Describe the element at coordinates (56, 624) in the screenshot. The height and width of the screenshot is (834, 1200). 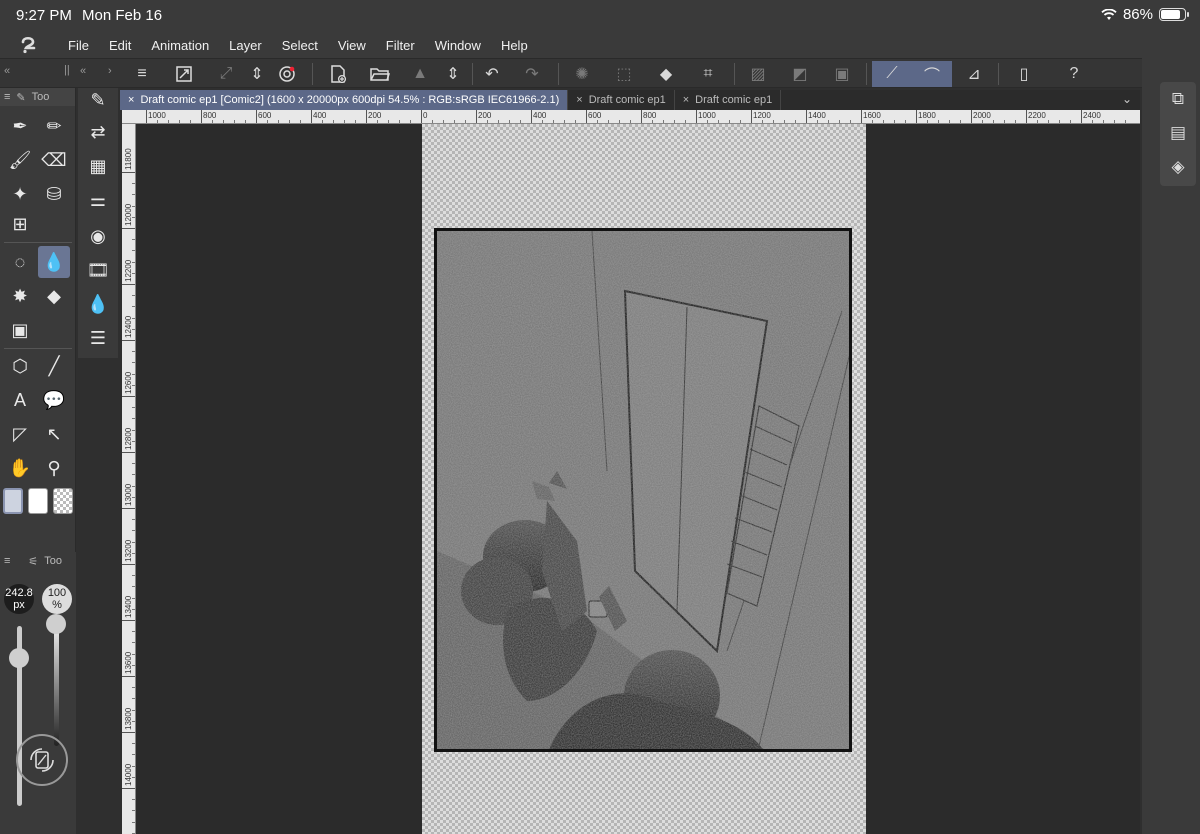
I see `brush-opacity-thumb` at that location.